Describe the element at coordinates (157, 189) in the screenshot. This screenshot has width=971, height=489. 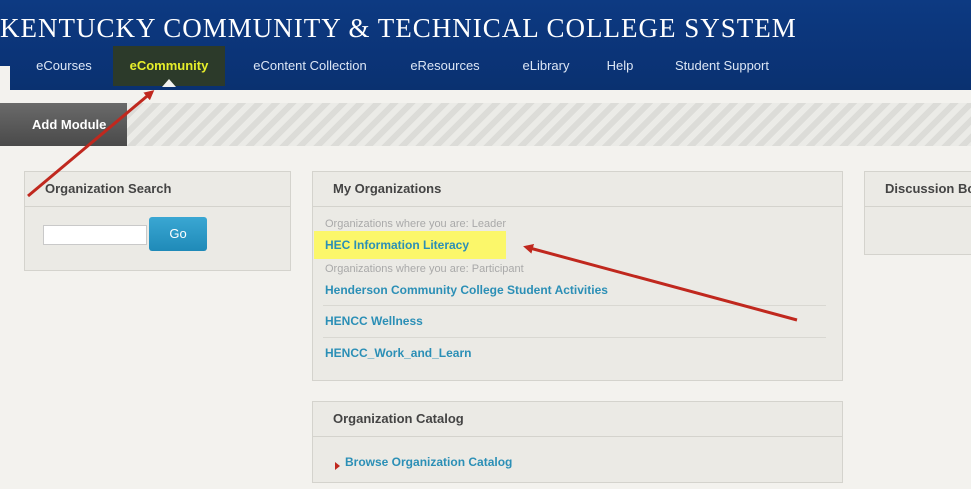
I see `organization-search-title: Organization Search` at that location.